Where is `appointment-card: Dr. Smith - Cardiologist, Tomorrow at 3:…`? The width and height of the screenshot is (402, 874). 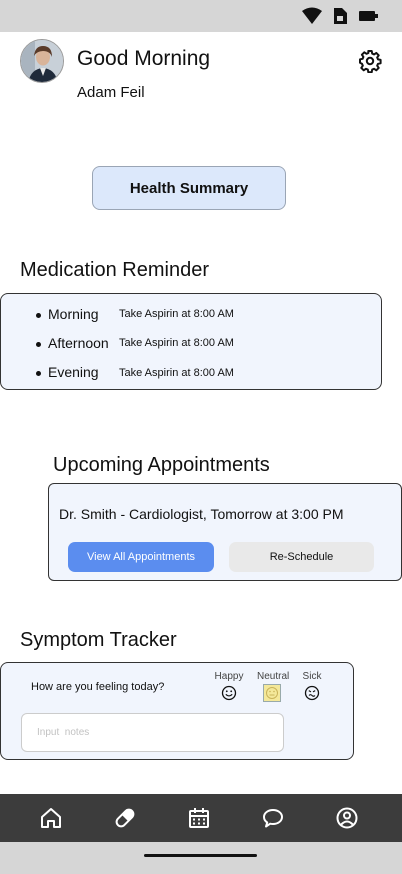 appointment-card: Dr. Smith - Cardiologist, Tomorrow at 3:… is located at coordinates (225, 532).